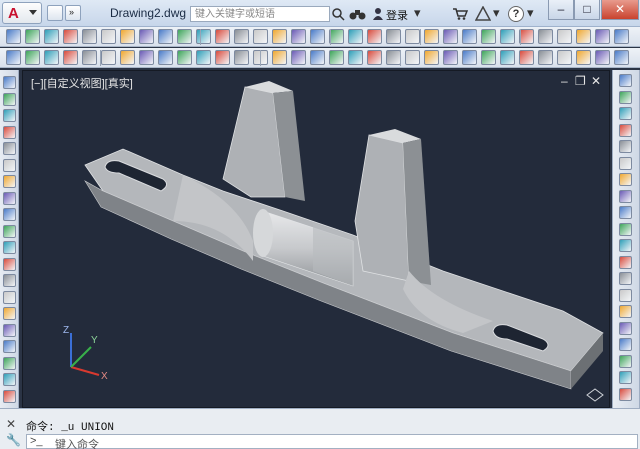  What do you see at coordinates (561, 10) in the screenshot?
I see `minimize-button: –` at bounding box center [561, 10].